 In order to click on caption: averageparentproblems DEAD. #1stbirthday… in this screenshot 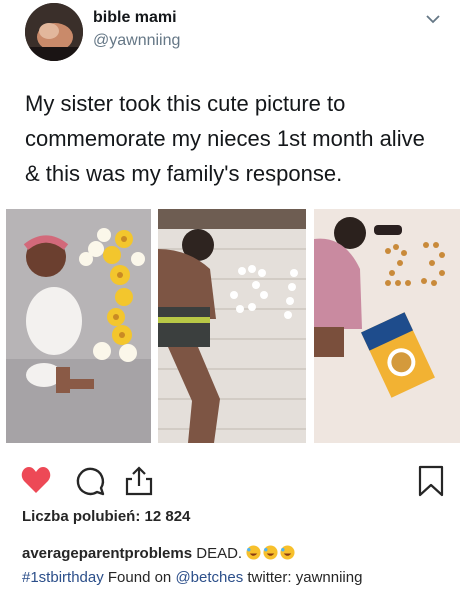, I will do `click(240, 566)`.